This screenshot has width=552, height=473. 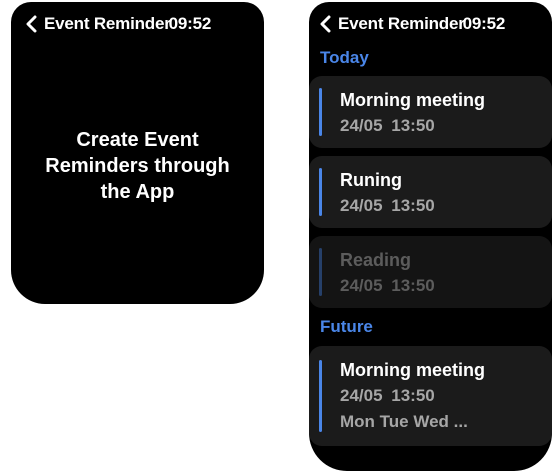 What do you see at coordinates (371, 180) in the screenshot?
I see `event-name: Runing` at bounding box center [371, 180].